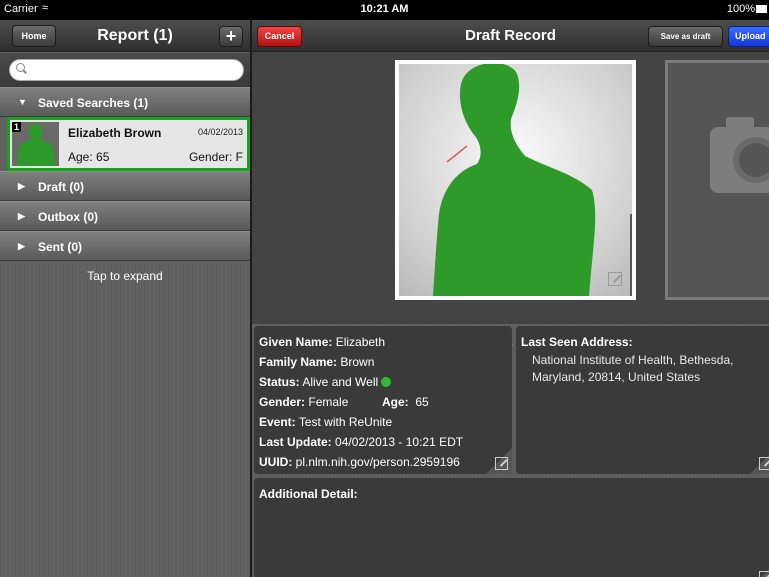 This screenshot has width=769, height=577. What do you see at coordinates (377, 462) in the screenshot?
I see `uuid-value: pl.nlm.nih.gov/person.2959196` at bounding box center [377, 462].